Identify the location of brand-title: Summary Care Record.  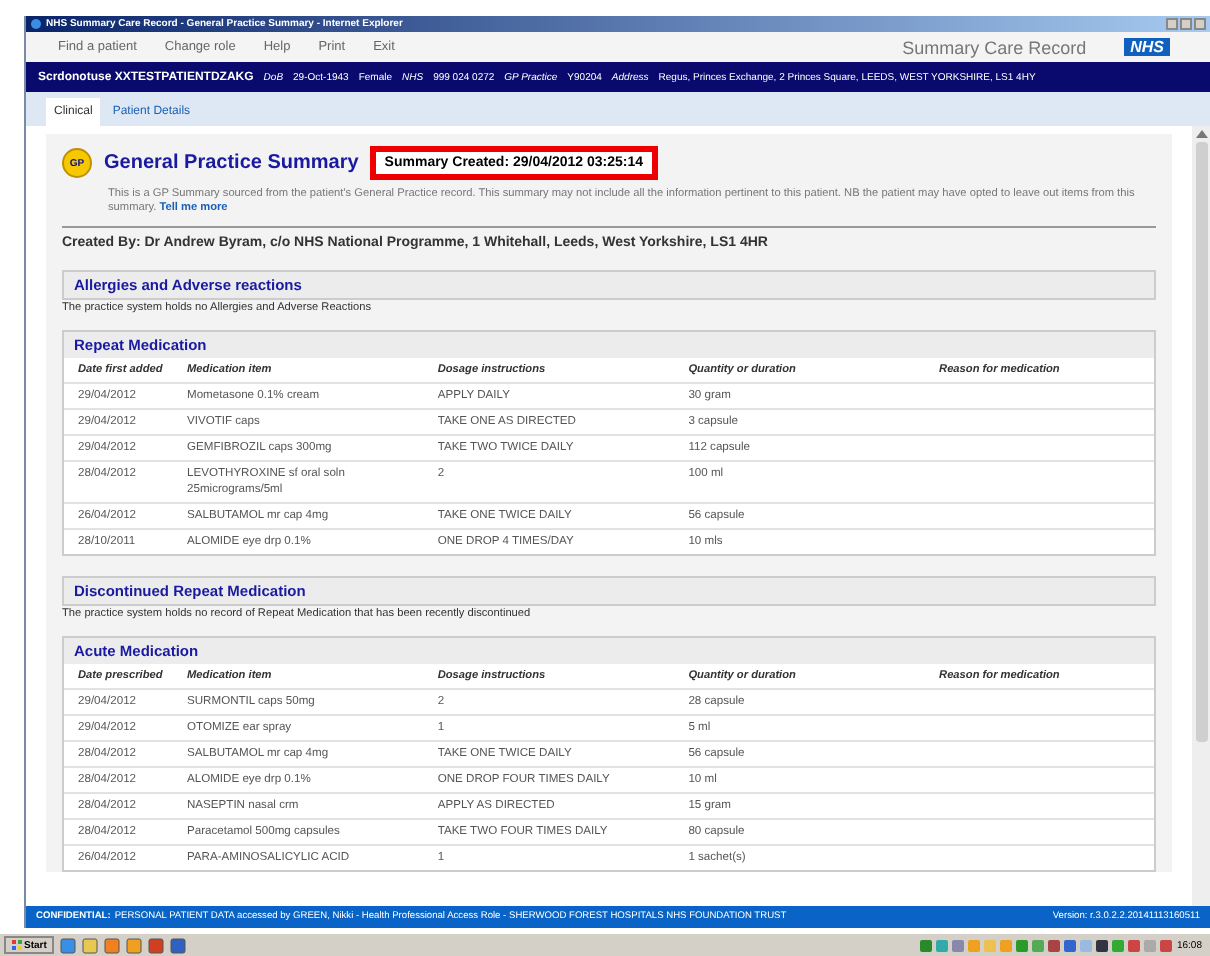
(994, 47).